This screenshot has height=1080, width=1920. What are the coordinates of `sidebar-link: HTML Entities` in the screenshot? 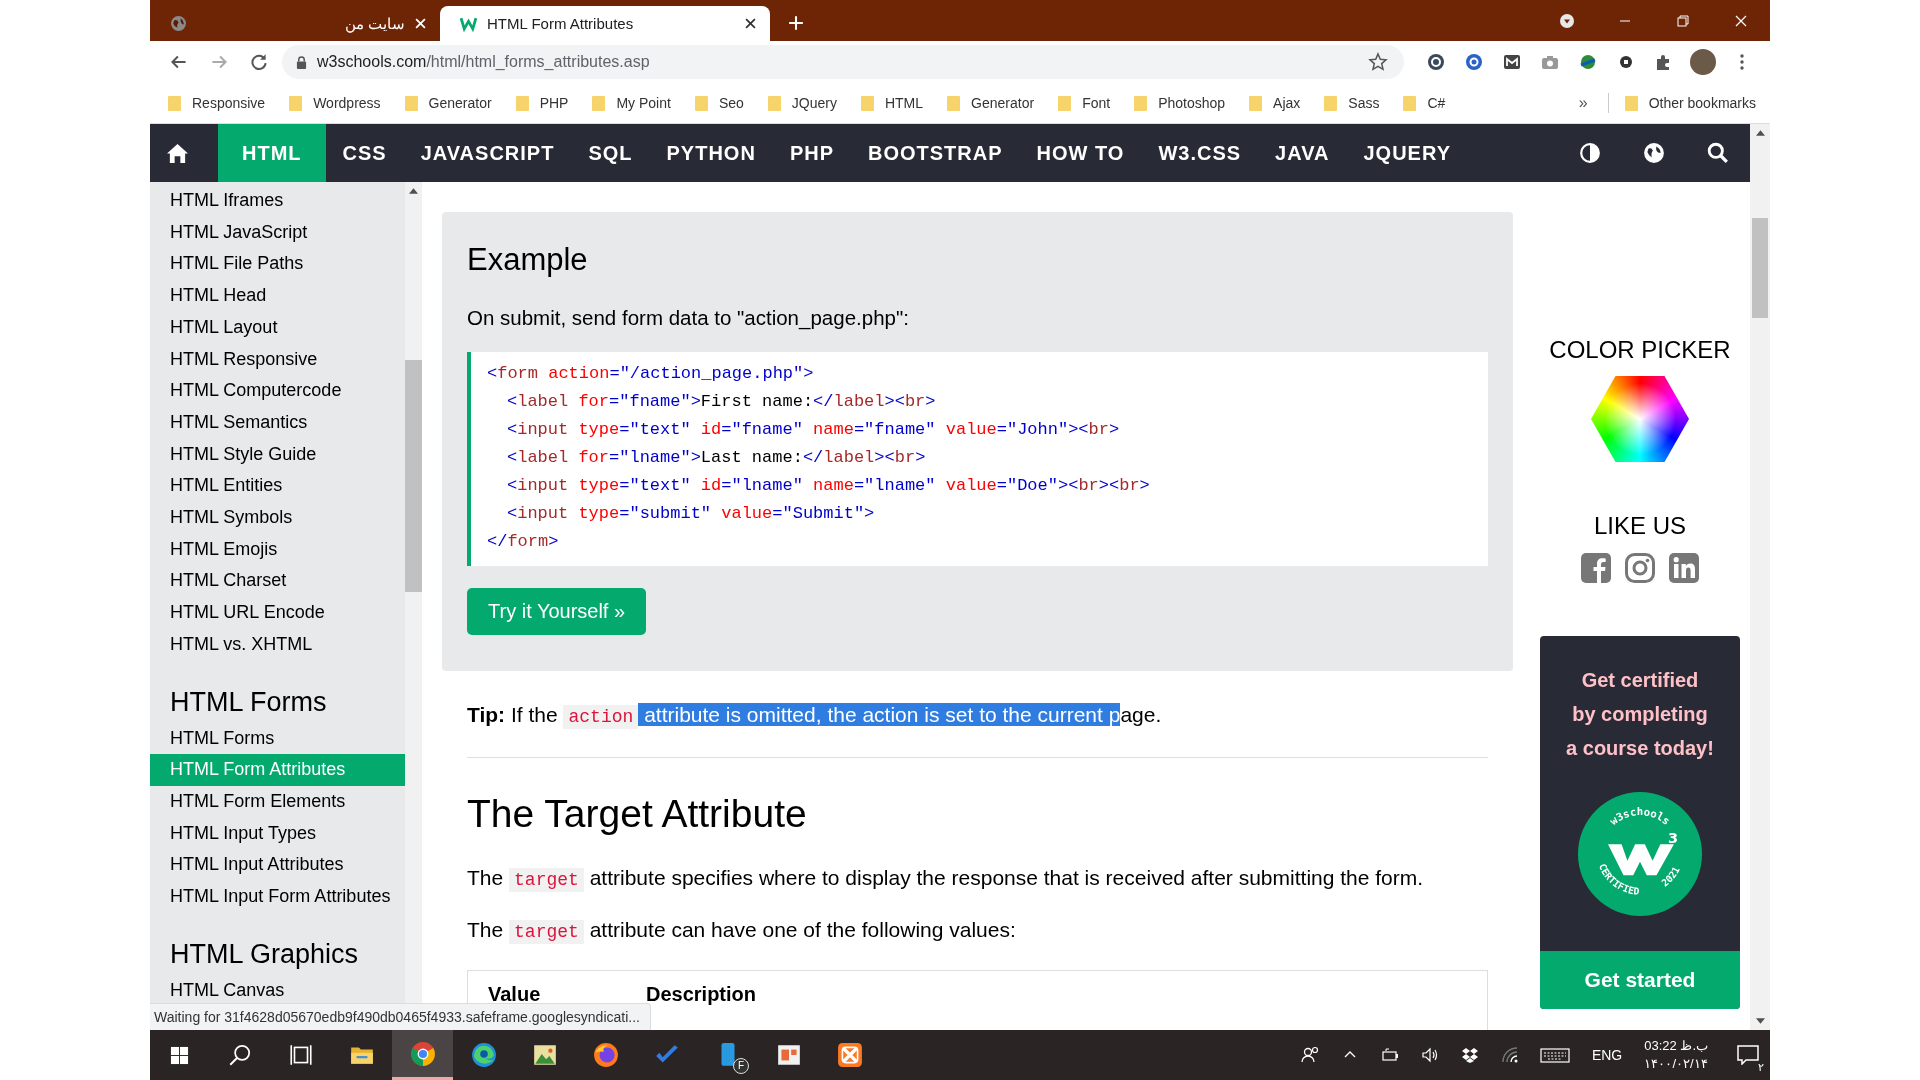 It's located at (277, 486).